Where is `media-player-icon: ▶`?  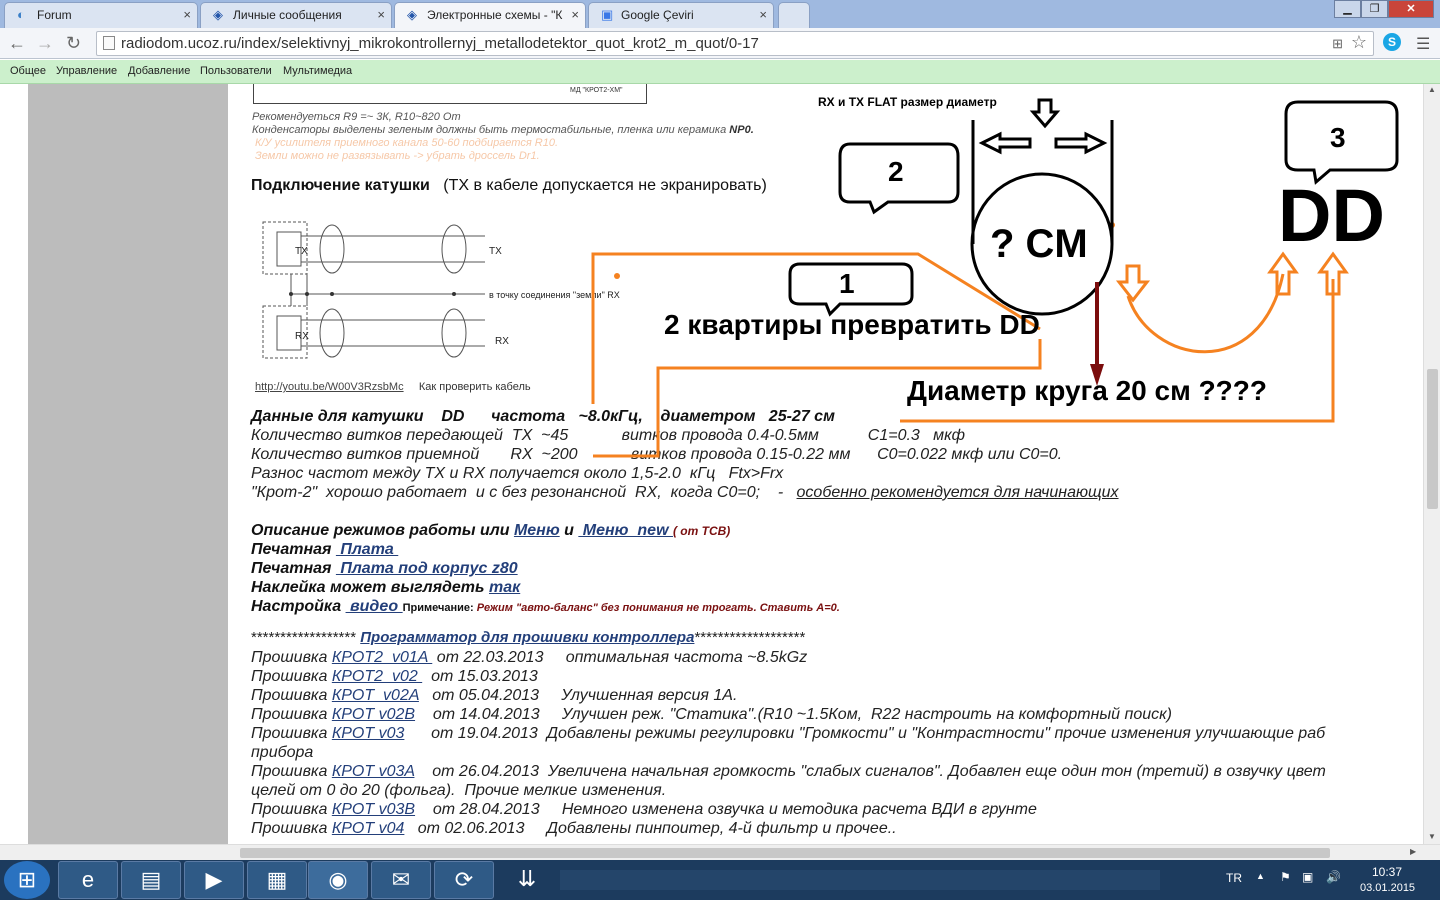 media-player-icon: ▶ is located at coordinates (214, 880).